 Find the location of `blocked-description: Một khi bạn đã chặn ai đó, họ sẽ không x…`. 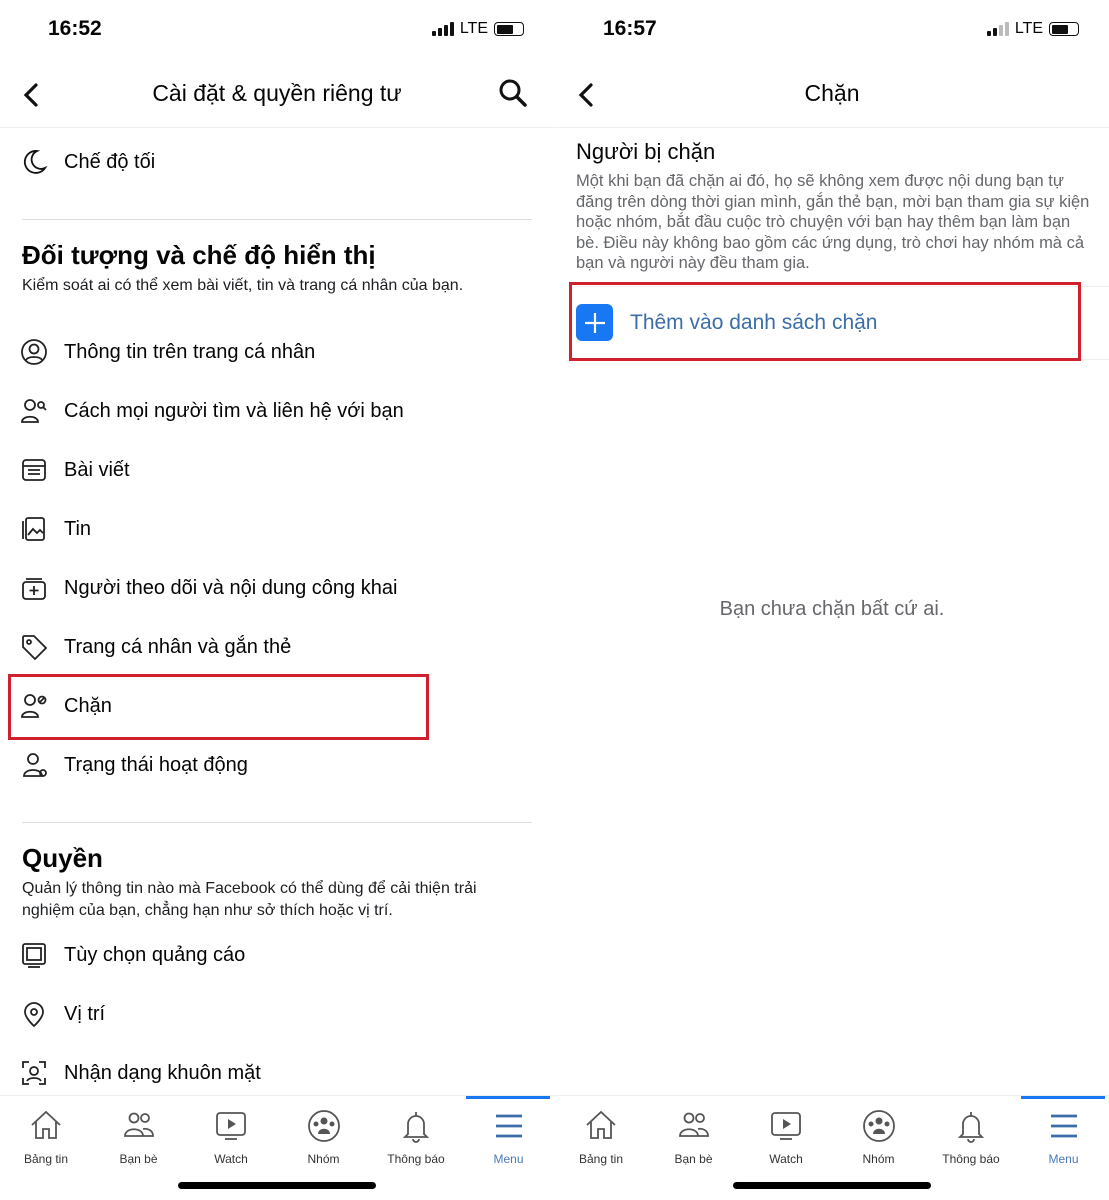

blocked-description: Một khi bạn đã chặn ai đó, họ sẽ không x… is located at coordinates (833, 222).